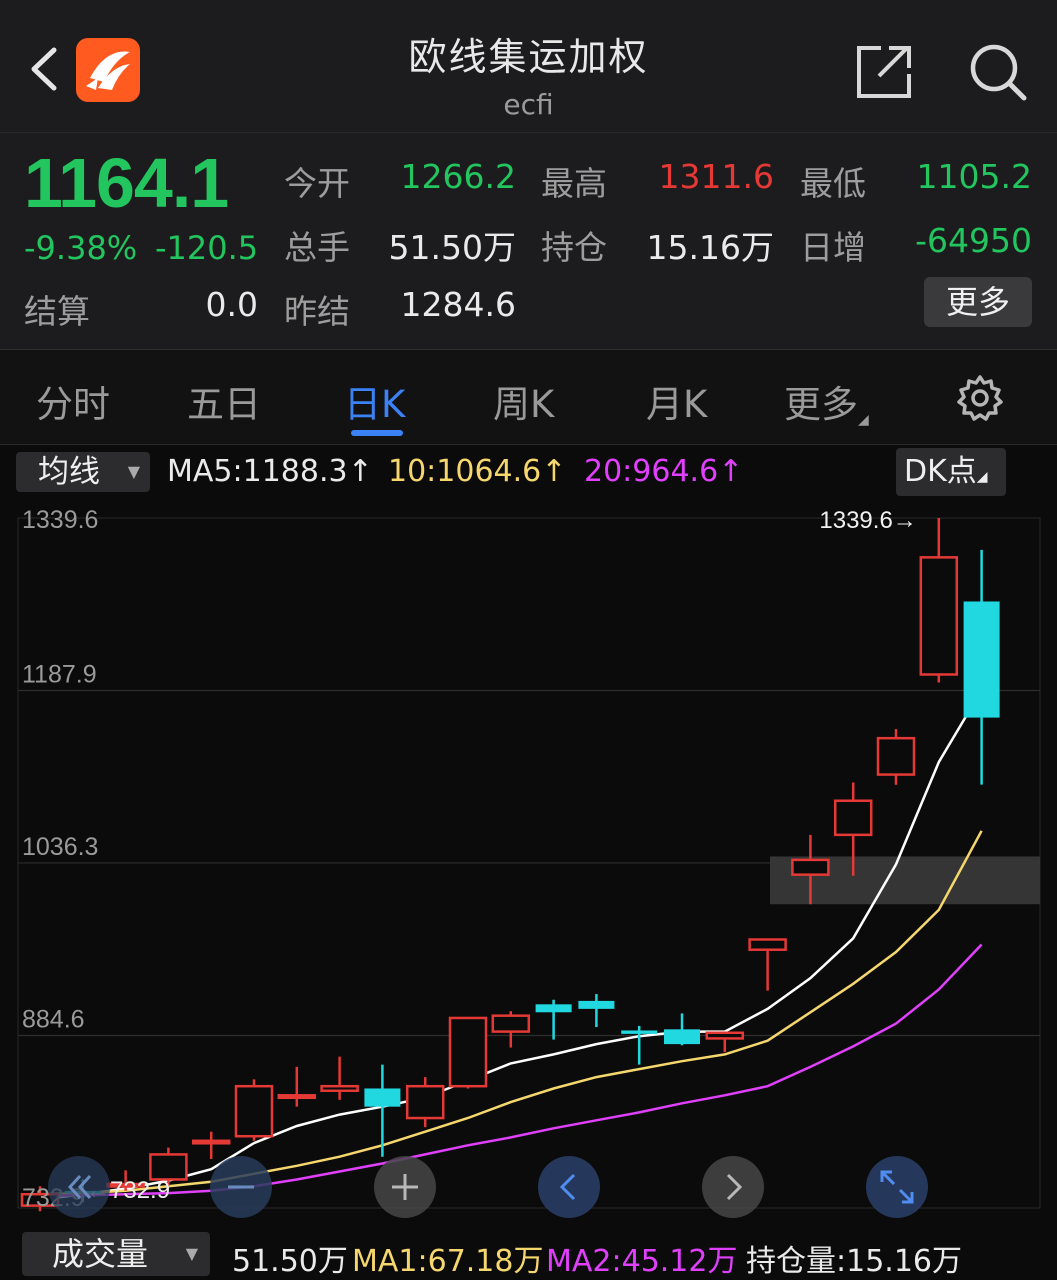 This screenshot has height=1280, width=1057. What do you see at coordinates (57, 311) in the screenshot?
I see `settle-label: 结算` at bounding box center [57, 311].